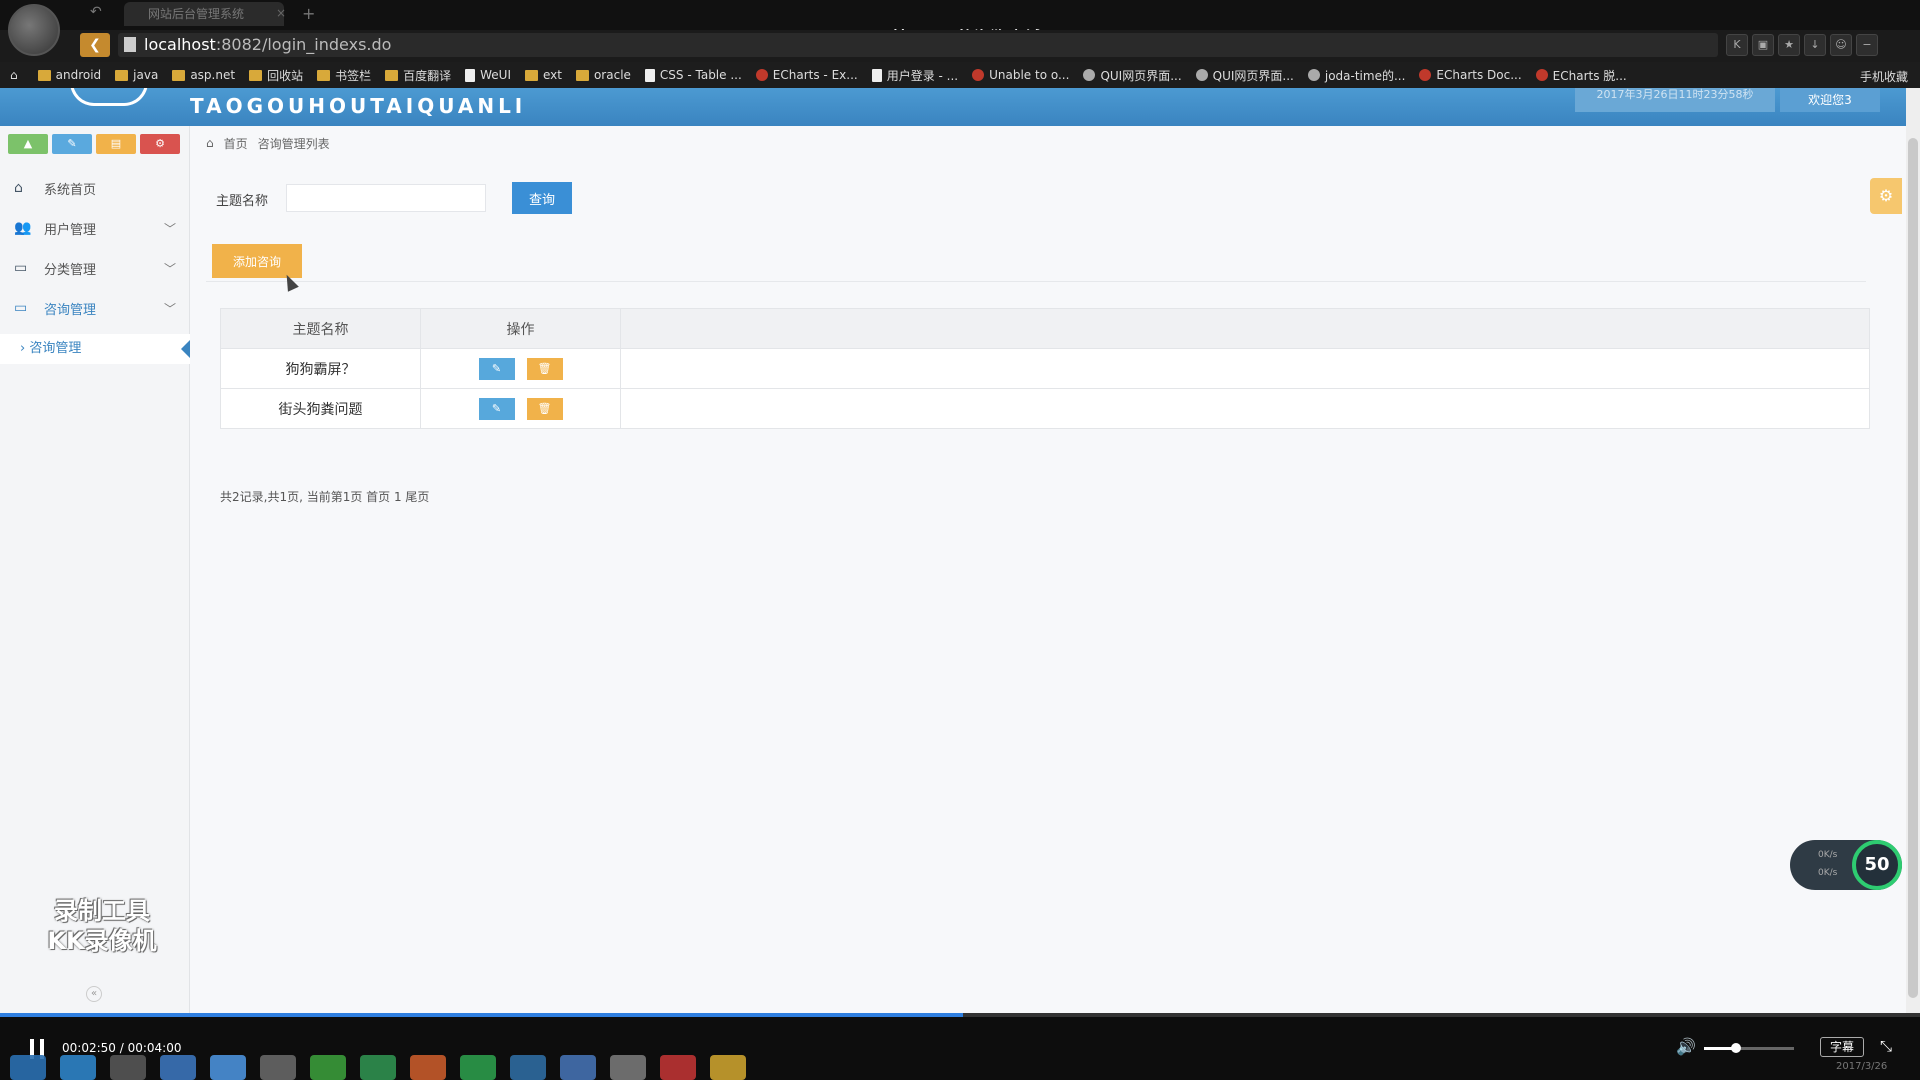 Image resolution: width=1920 pixels, height=1080 pixels. Describe the element at coordinates (320, 328) in the screenshot. I see `column-header-title: 主题名称` at that location.